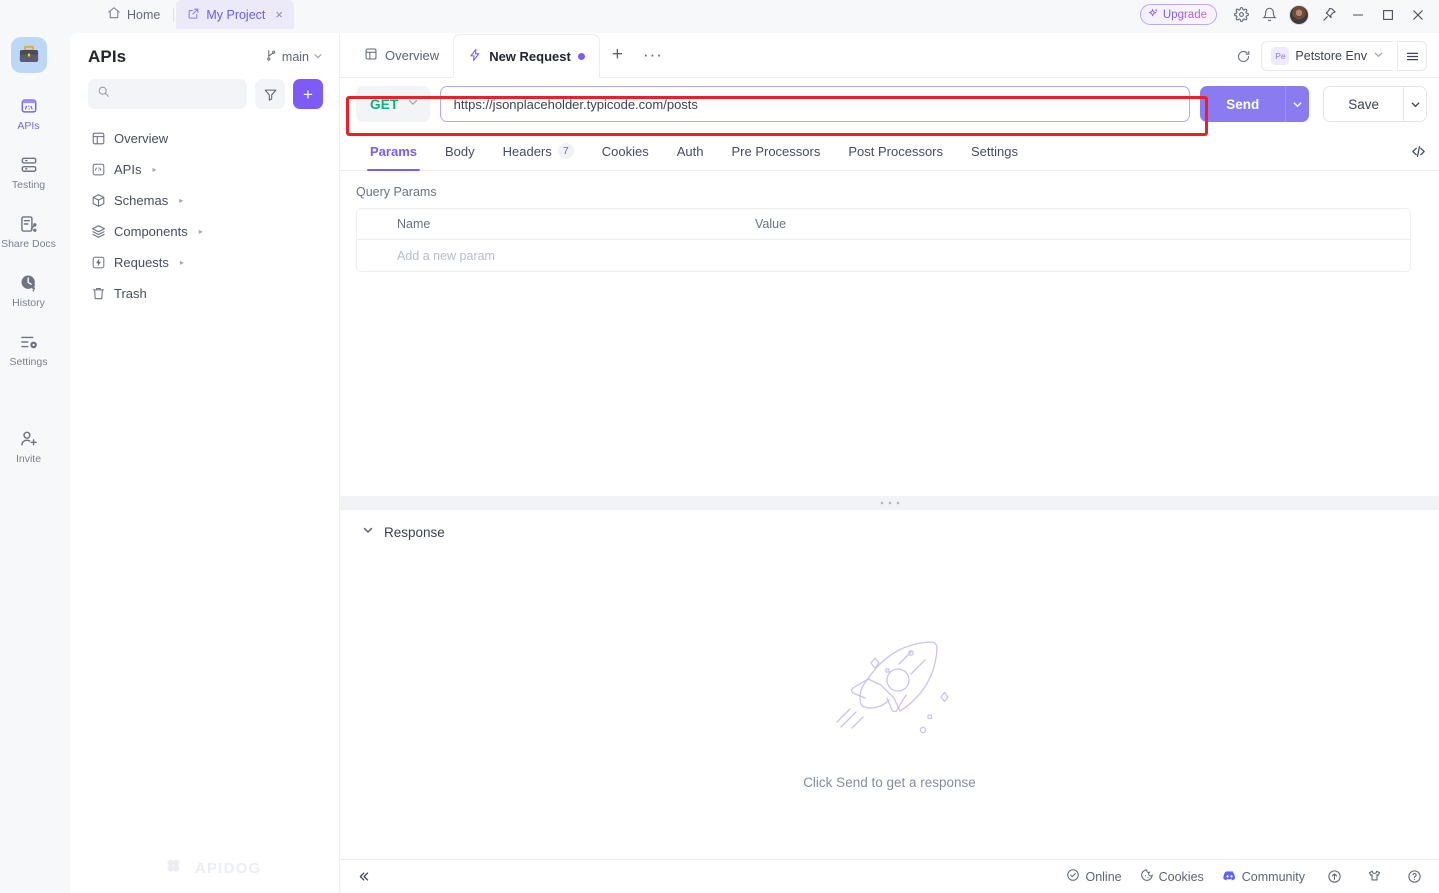  I want to click on rail-item-apis: APIs, so click(28, 113).